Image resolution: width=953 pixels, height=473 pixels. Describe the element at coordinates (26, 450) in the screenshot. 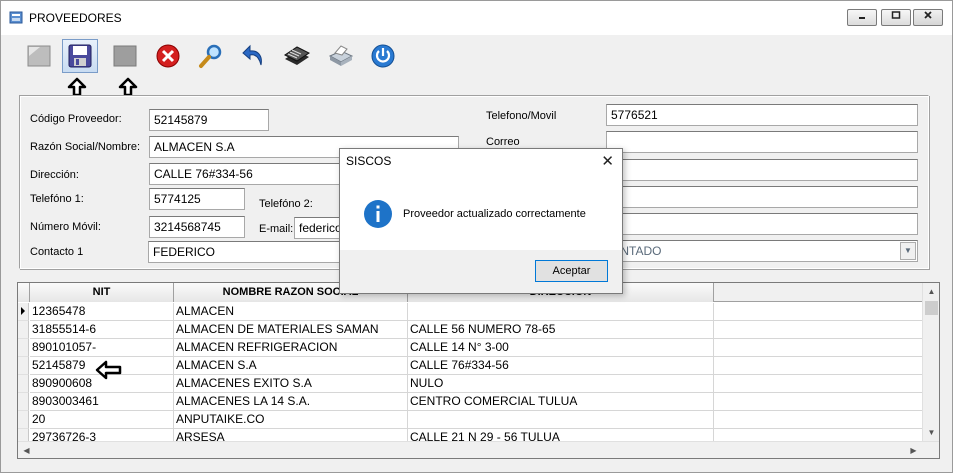

I see `scroll-left-icon: ◀` at that location.